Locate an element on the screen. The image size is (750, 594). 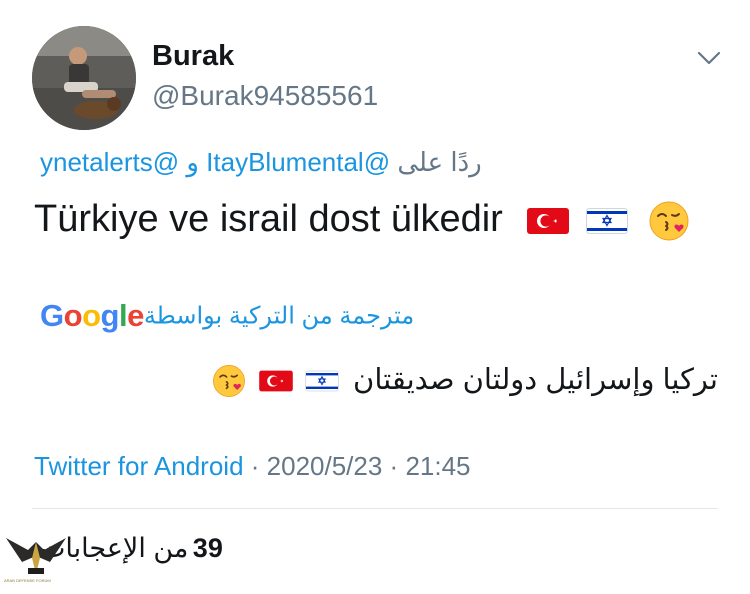
translated-by: مترجمة من التركية بواسطةGoogle is located at coordinates (230, 318).